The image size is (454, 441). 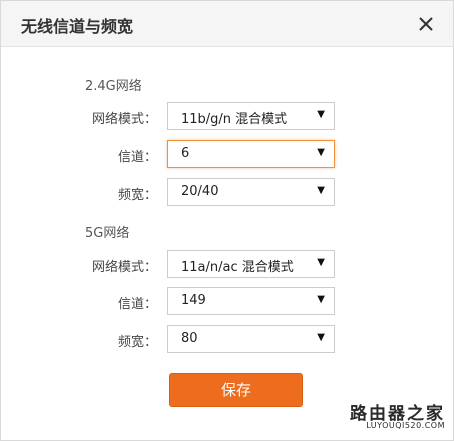 What do you see at coordinates (137, 195) in the screenshot?
I see `bandwidth-label-2-4g: 频宽：` at bounding box center [137, 195].